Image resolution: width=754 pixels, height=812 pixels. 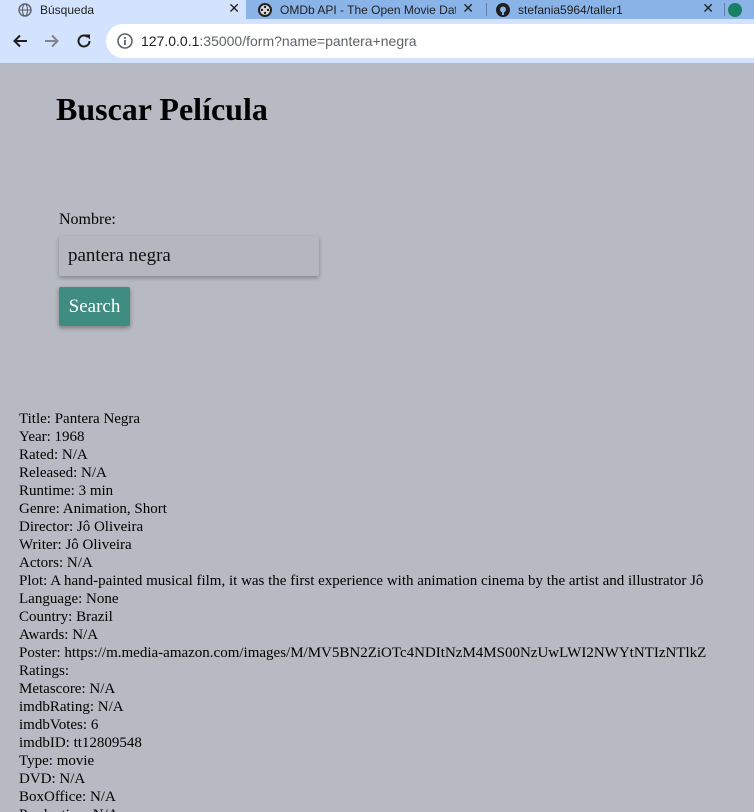 I want to click on tab-chatgpt, so click(x=741, y=9).